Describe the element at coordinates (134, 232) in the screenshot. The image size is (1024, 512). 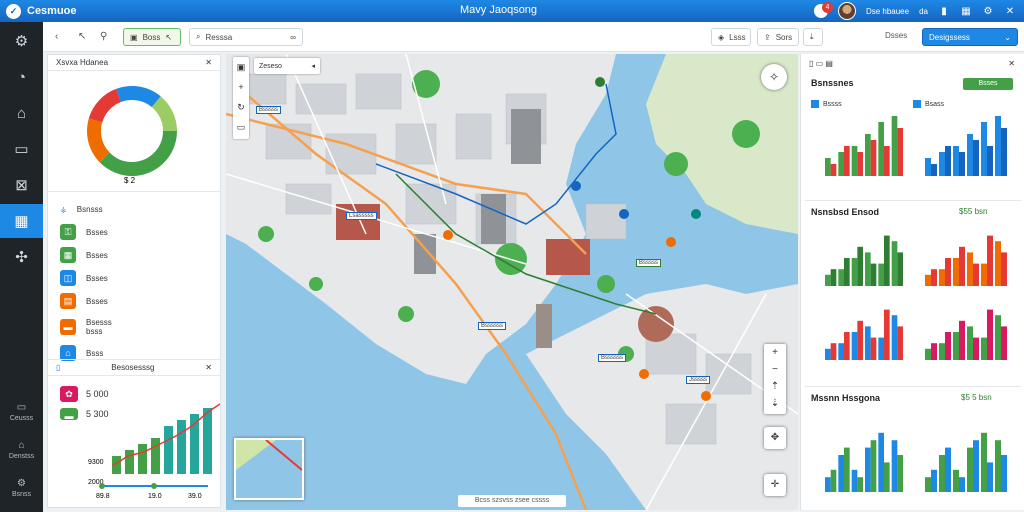
I see `list-item: ⚿ Bsses` at that location.